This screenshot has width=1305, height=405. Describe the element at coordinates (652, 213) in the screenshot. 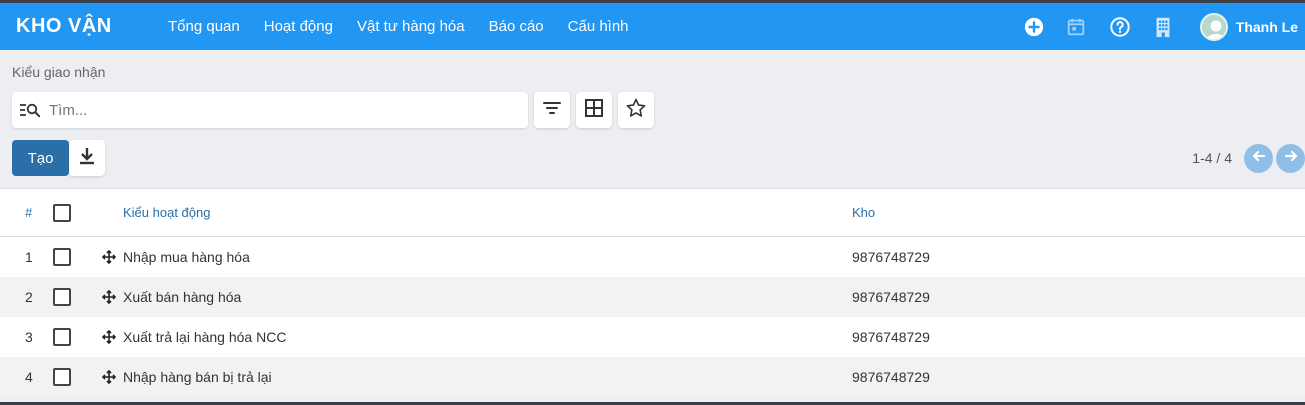

I see `table-header: # Kiểu hoạt động Kho` at that location.